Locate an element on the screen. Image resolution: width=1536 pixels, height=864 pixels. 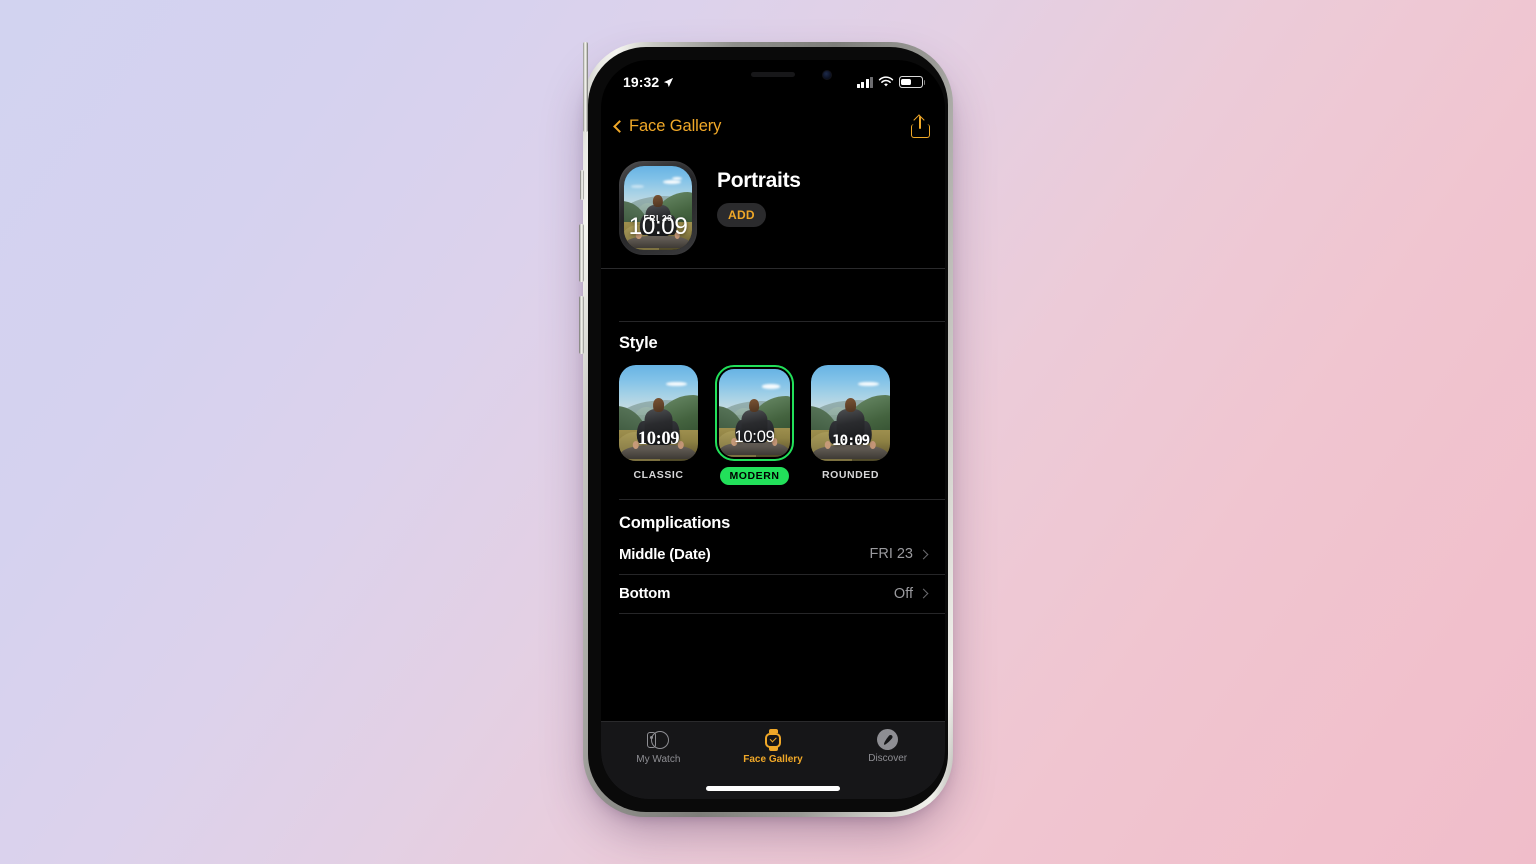
add-button: ADD is located at coordinates (741, 215).